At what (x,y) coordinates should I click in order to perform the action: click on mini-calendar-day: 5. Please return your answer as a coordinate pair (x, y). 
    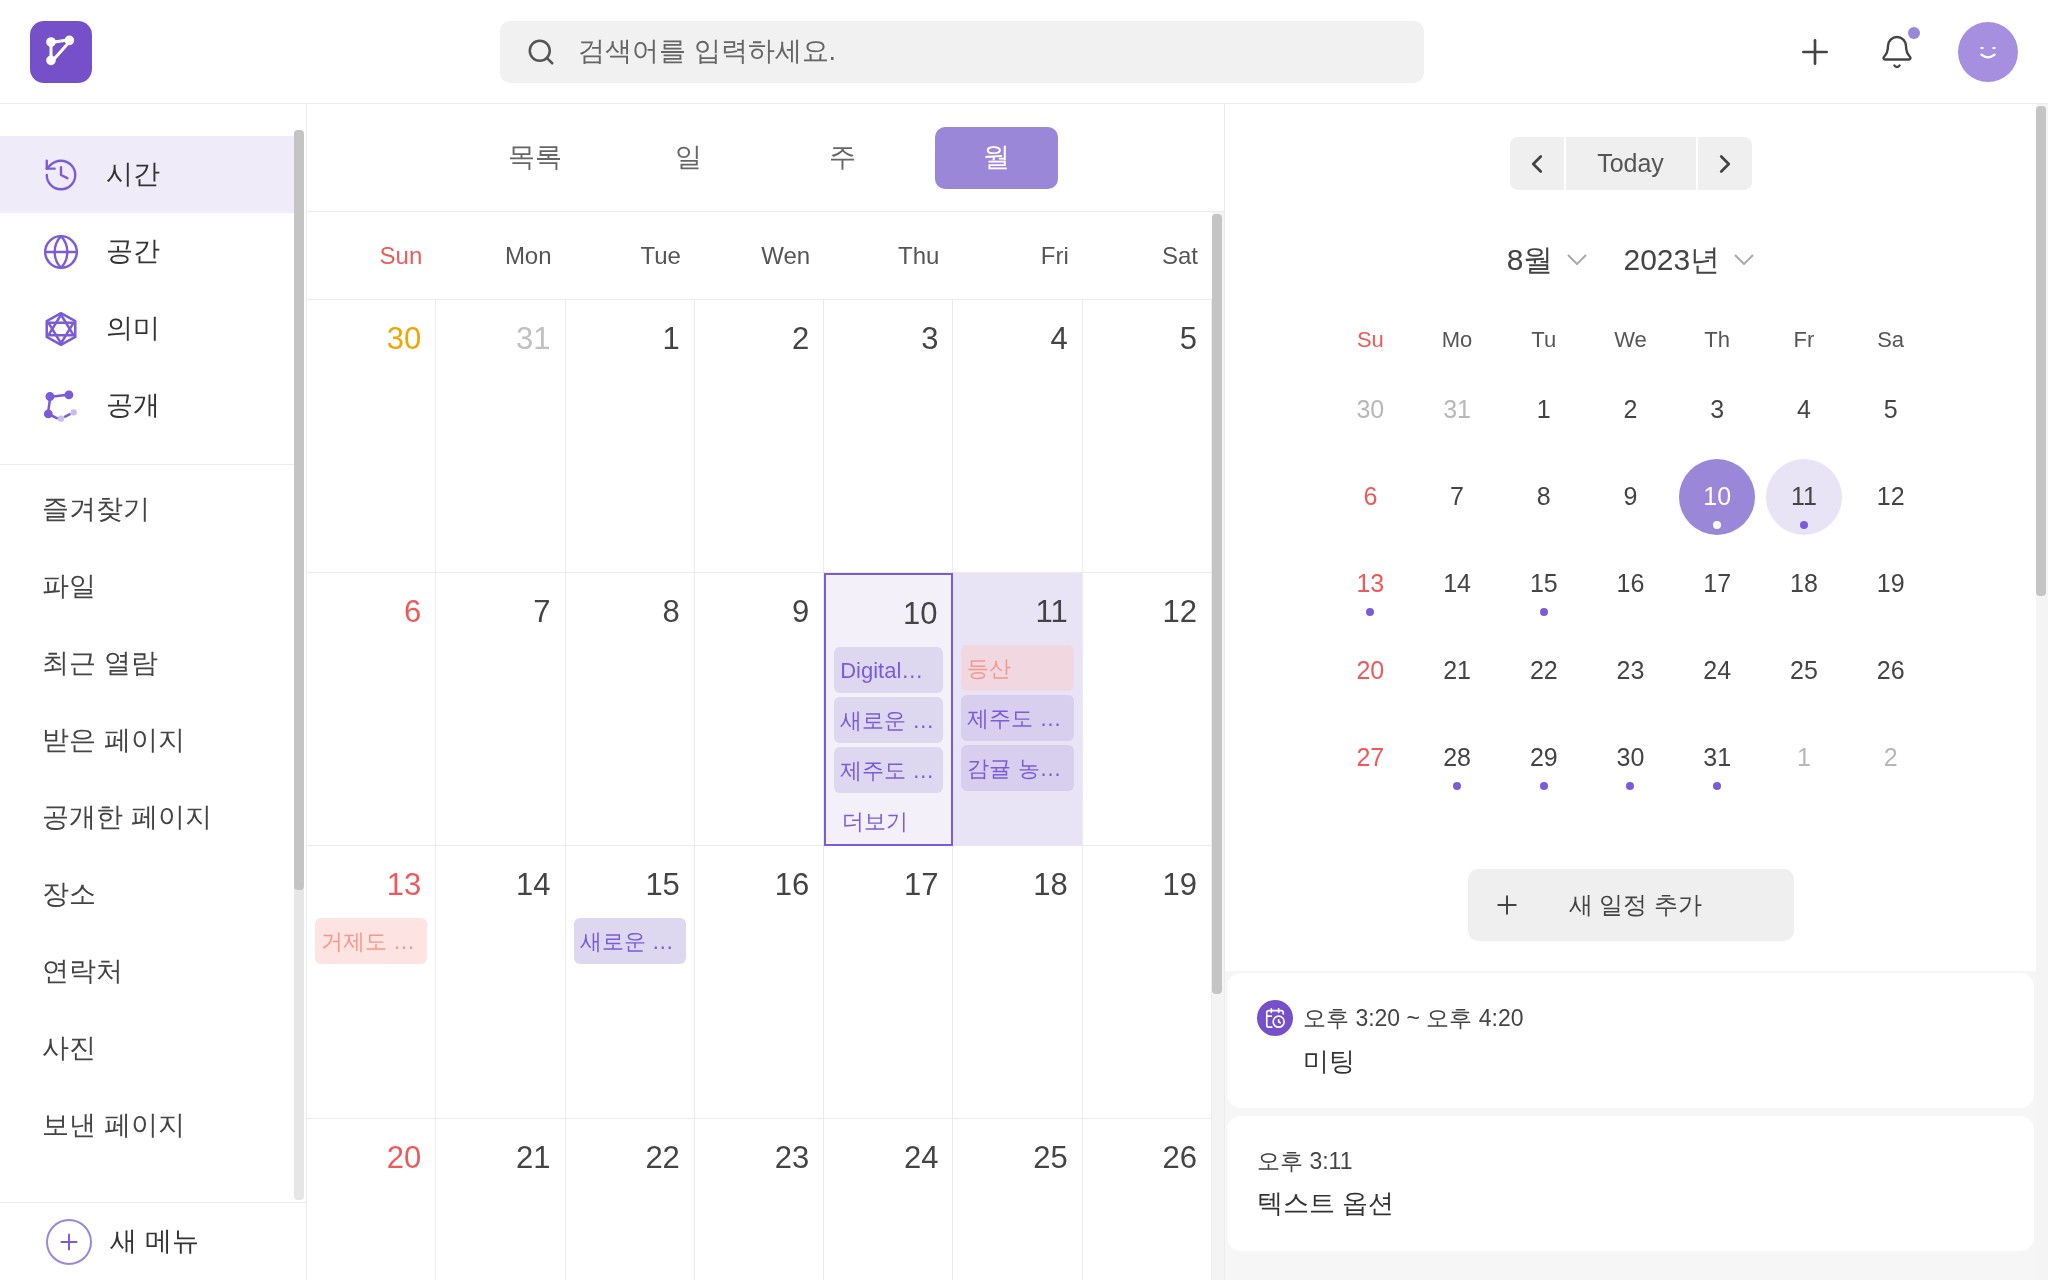
    Looking at the image, I should click on (1890, 409).